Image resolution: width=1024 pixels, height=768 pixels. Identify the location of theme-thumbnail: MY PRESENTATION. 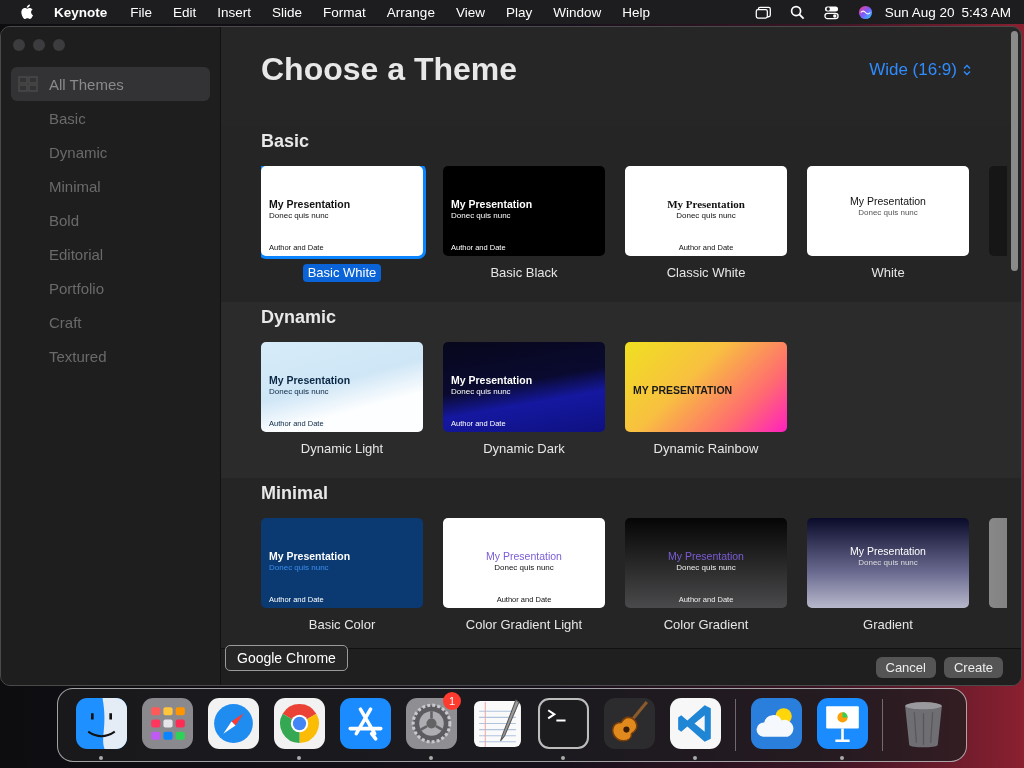
(706, 388).